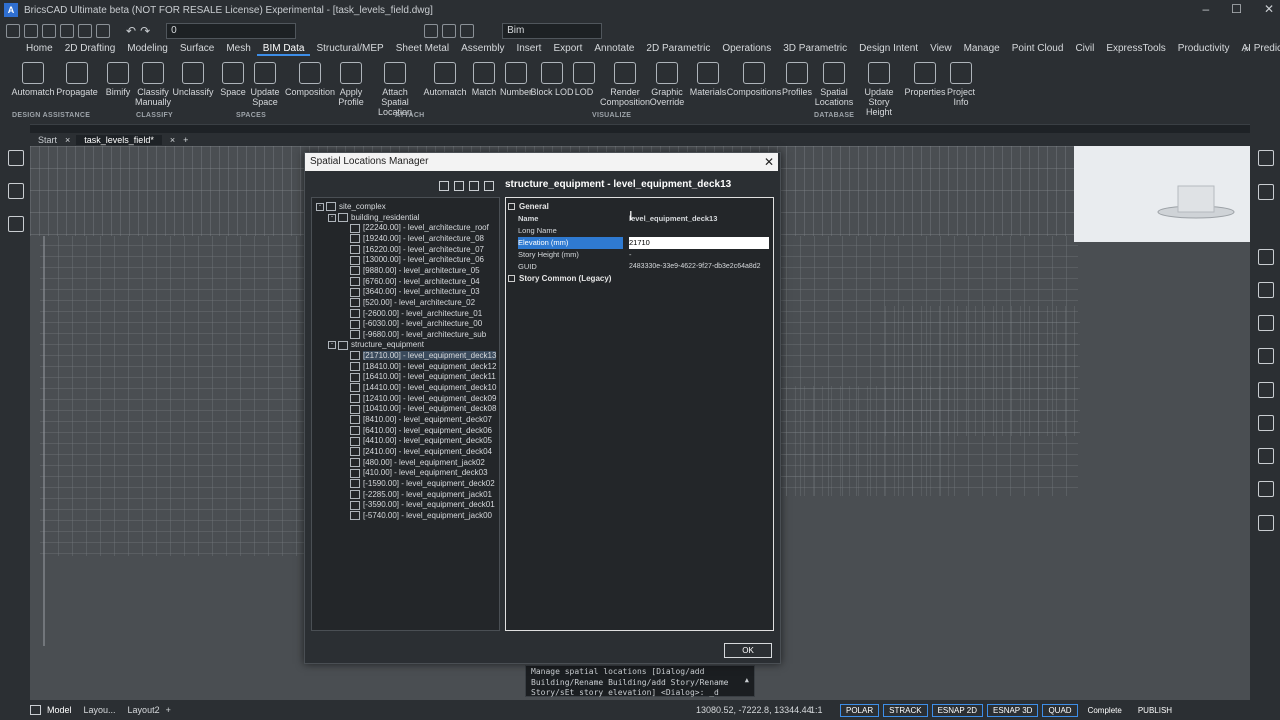 This screenshot has width=1280, height=720. Describe the element at coordinates (376, 345) in the screenshot. I see `tree-node-building: - structure_equipment` at that location.